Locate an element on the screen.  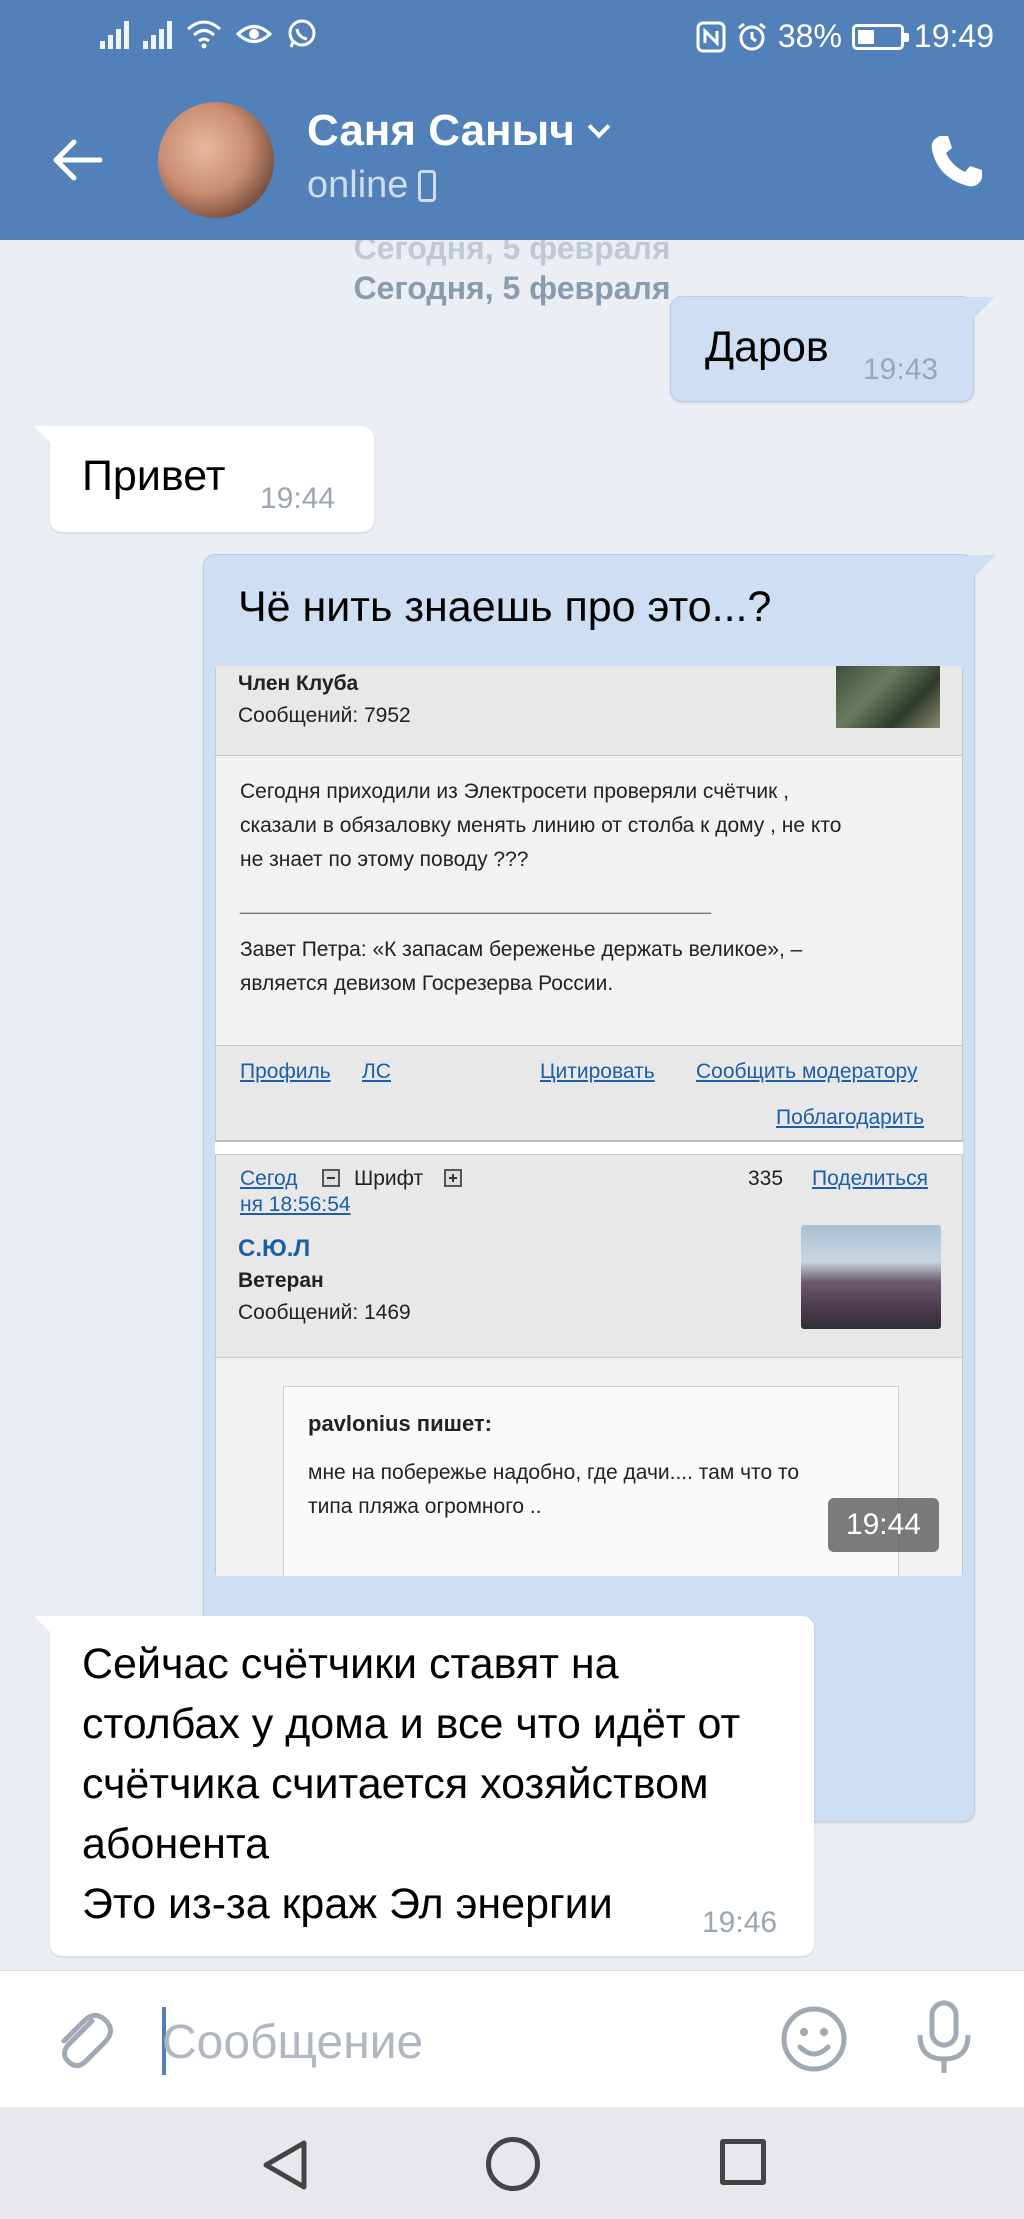
message-text: Даров is located at coordinates (767, 347).